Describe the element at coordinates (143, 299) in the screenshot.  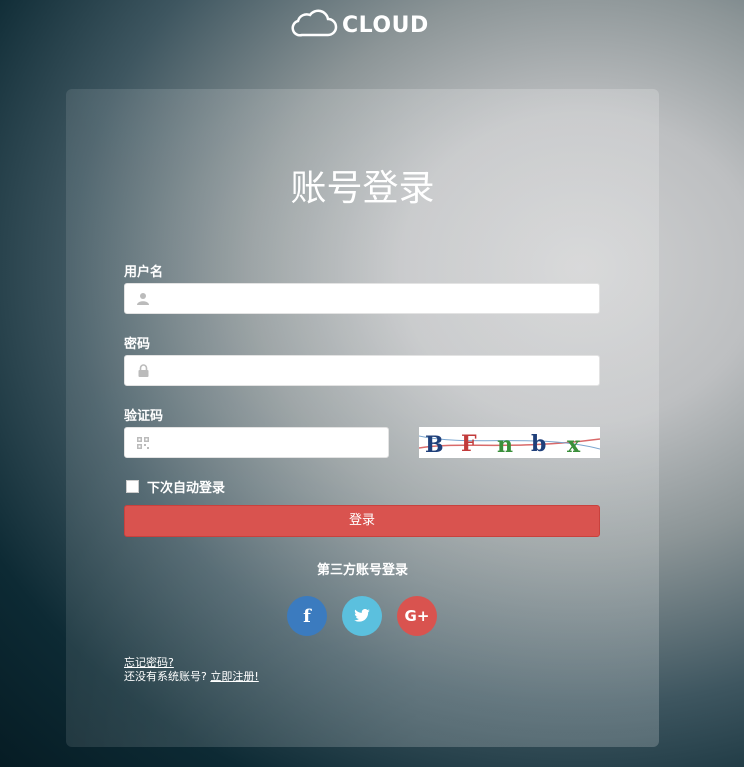
I see `user-icon` at that location.